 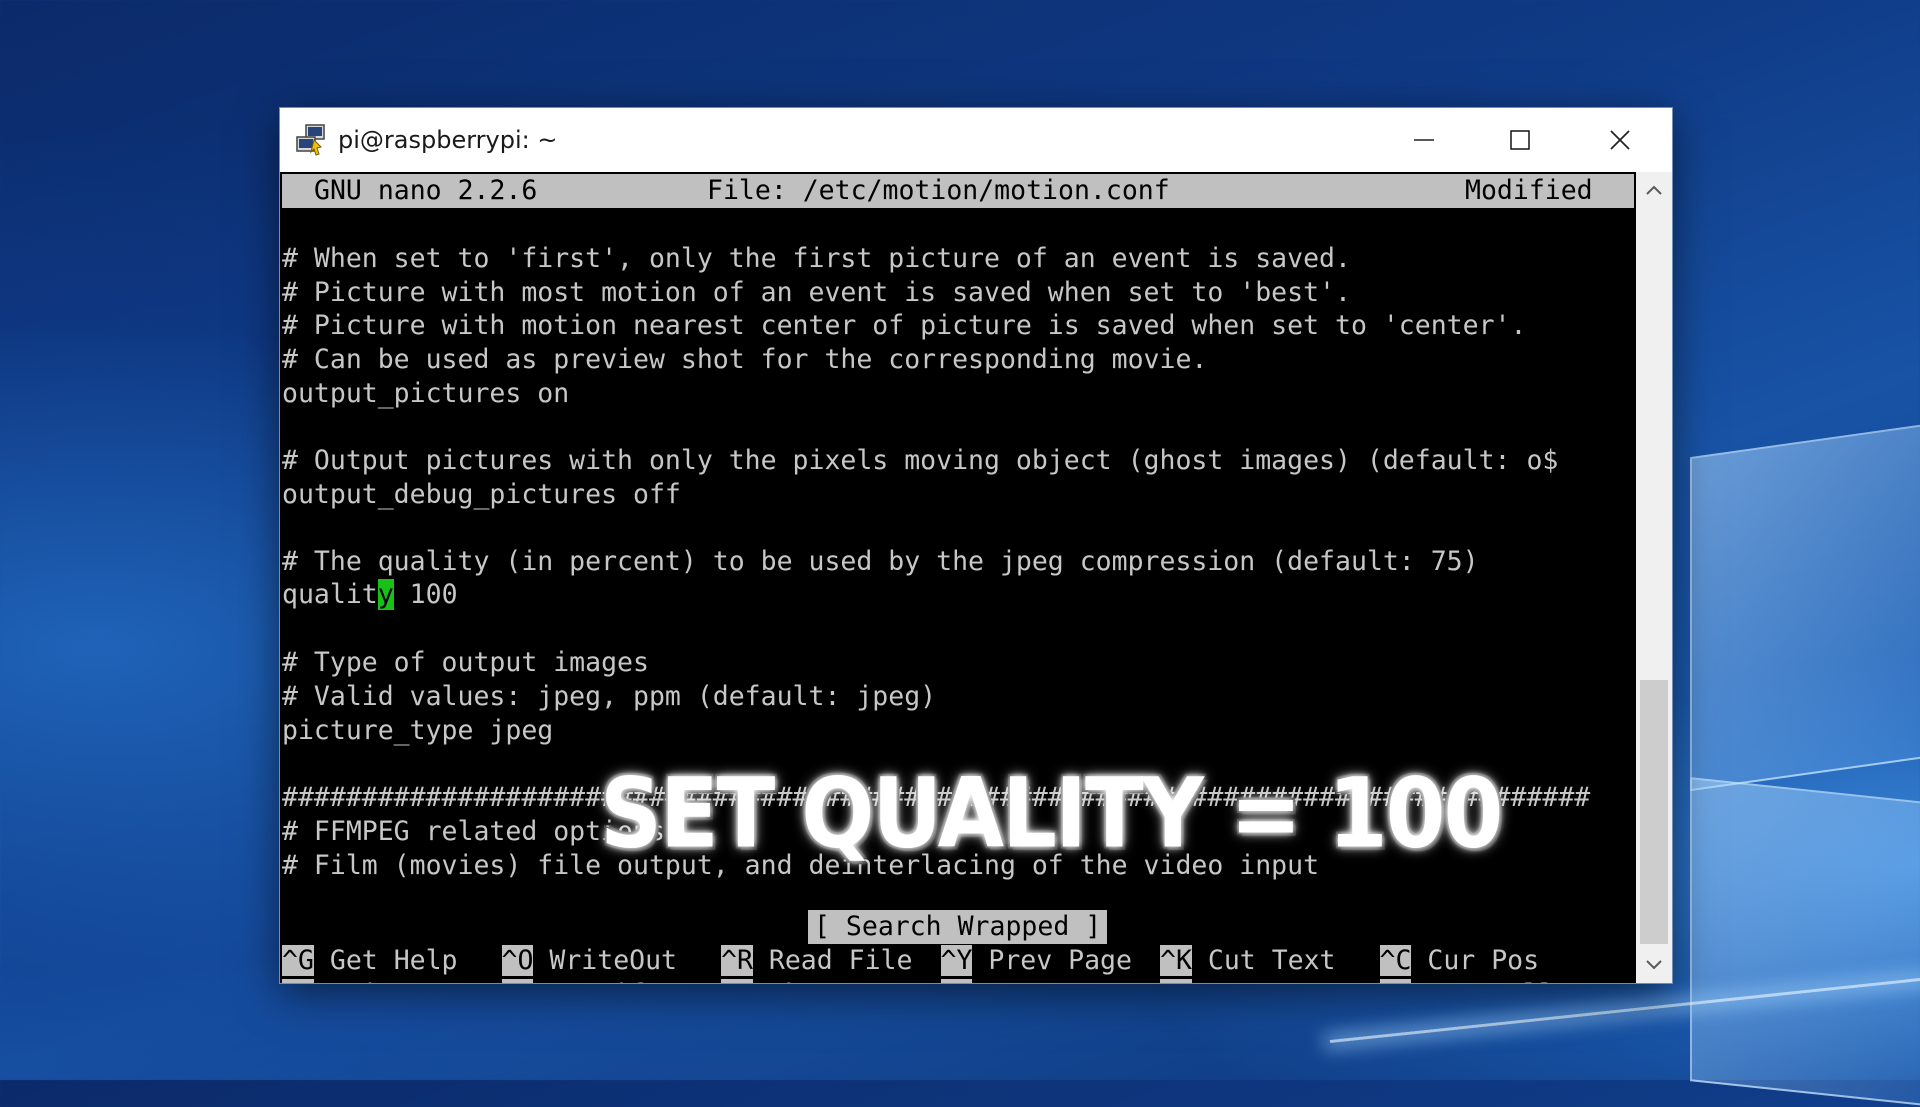 What do you see at coordinates (385, 960) in the screenshot?
I see `shortcut-label: Get Help` at bounding box center [385, 960].